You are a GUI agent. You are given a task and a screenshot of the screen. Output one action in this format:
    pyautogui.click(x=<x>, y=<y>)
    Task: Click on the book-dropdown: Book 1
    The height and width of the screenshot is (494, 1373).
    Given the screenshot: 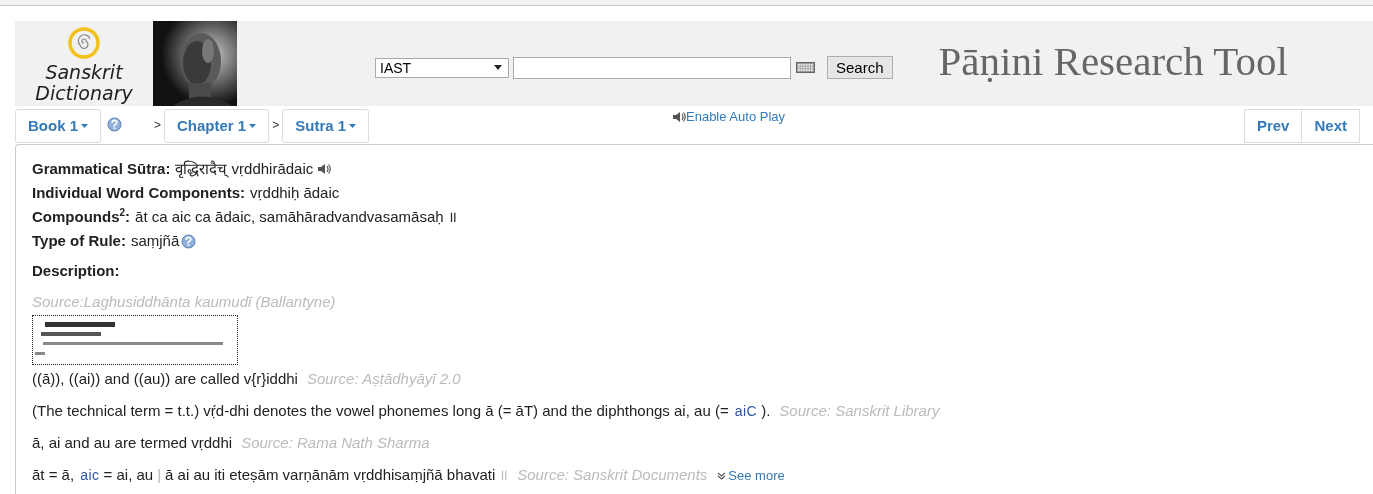 What is the action you would take?
    pyautogui.click(x=58, y=125)
    